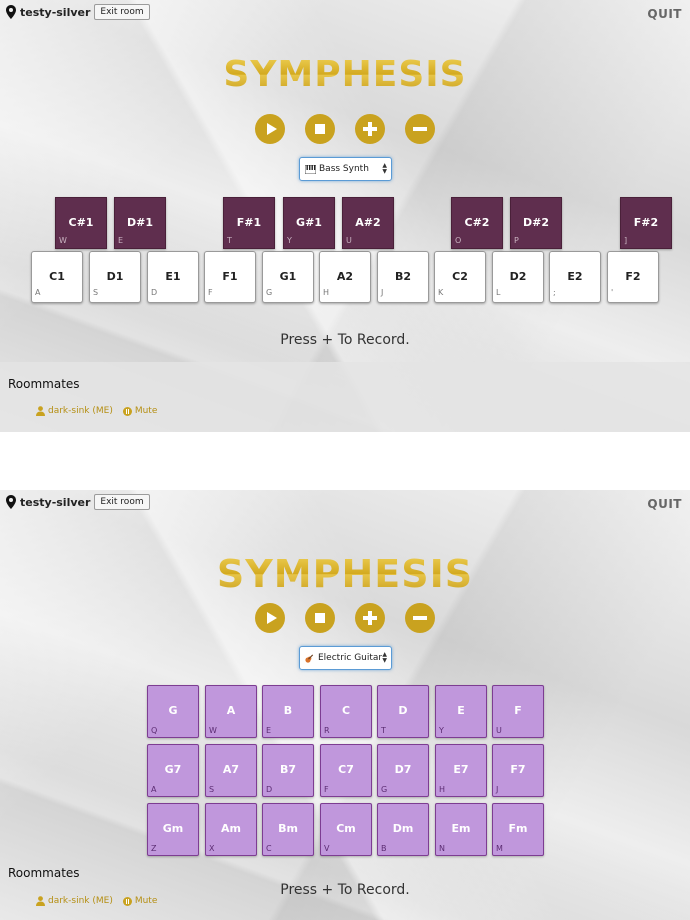 Image resolution: width=690 pixels, height=920 pixels. What do you see at coordinates (326, 789) in the screenshot?
I see `key-shortcut: F` at bounding box center [326, 789].